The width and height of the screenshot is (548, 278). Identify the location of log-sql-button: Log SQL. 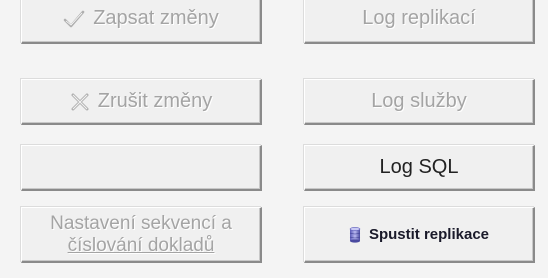
(419, 168).